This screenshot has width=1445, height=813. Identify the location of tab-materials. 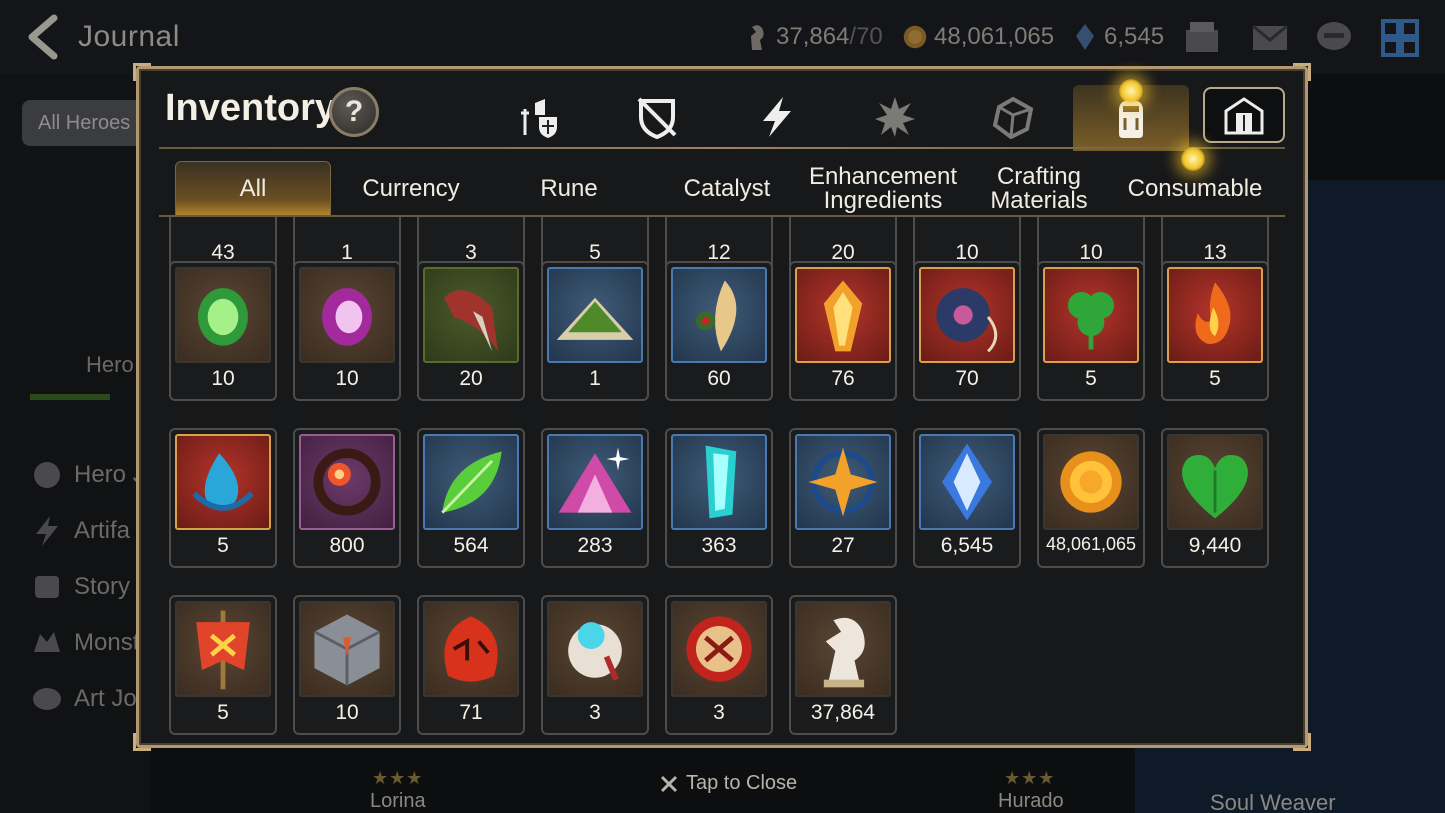
(1013, 117).